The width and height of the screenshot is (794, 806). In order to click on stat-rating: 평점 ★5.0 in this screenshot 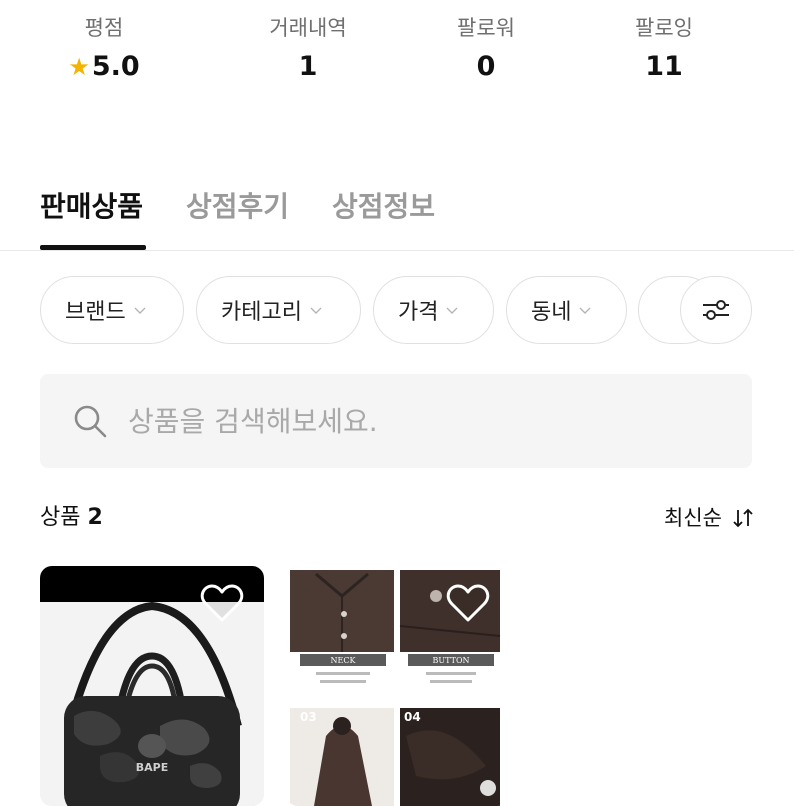, I will do `click(104, 48)`.